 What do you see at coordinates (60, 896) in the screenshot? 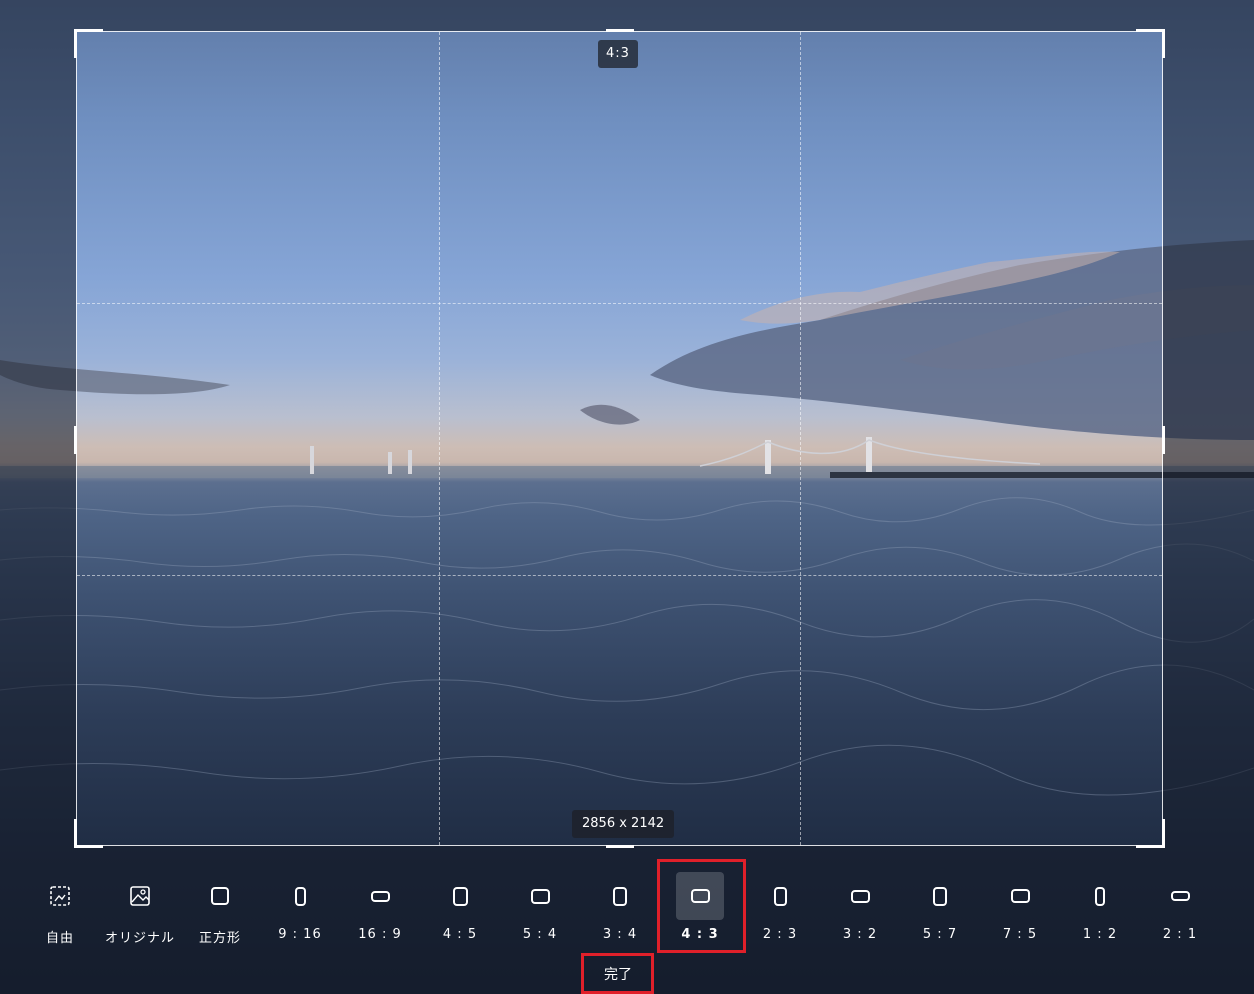
I see `freeform-crop-icon` at bounding box center [60, 896].